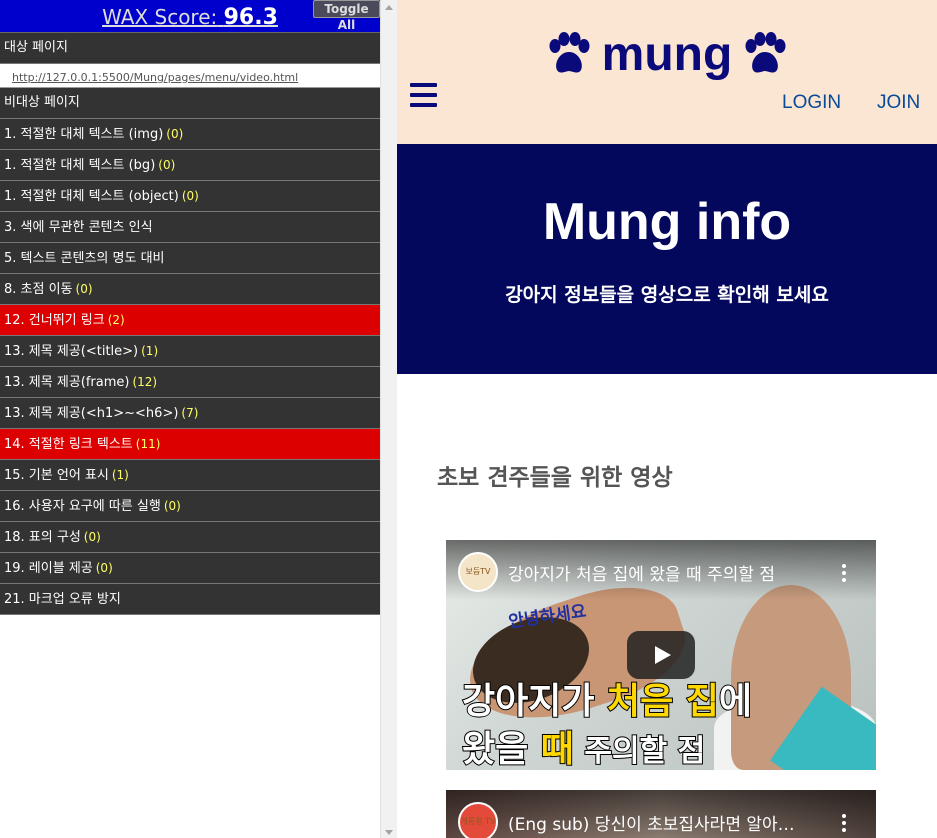 The image size is (937, 838). What do you see at coordinates (78, 227) in the screenshot?
I see `wax-item-label: 3. 색에 무관한 콘텐츠 인식` at bounding box center [78, 227].